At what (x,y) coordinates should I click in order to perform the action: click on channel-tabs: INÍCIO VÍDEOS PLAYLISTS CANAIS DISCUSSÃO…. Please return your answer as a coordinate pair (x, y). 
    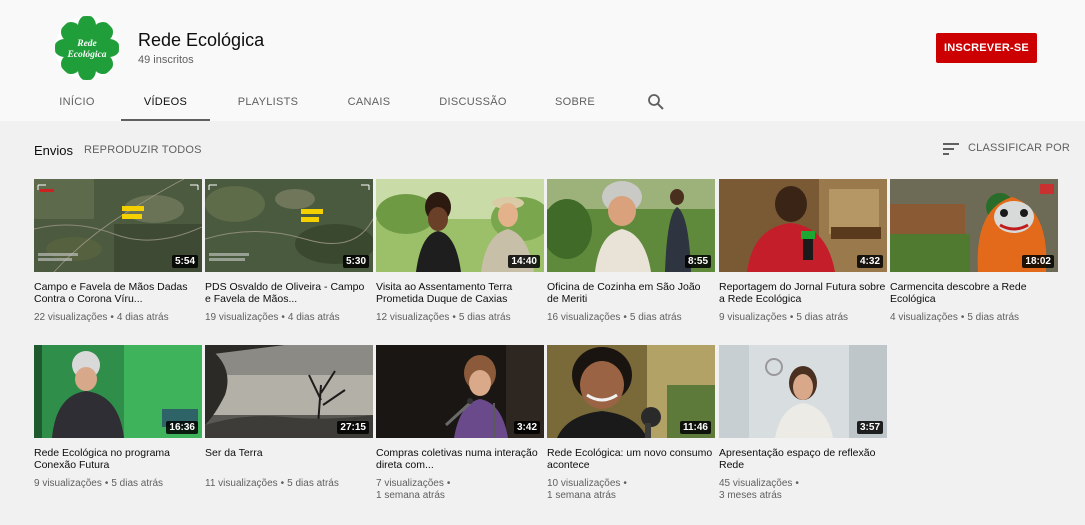
    Looking at the image, I should click on (542, 102).